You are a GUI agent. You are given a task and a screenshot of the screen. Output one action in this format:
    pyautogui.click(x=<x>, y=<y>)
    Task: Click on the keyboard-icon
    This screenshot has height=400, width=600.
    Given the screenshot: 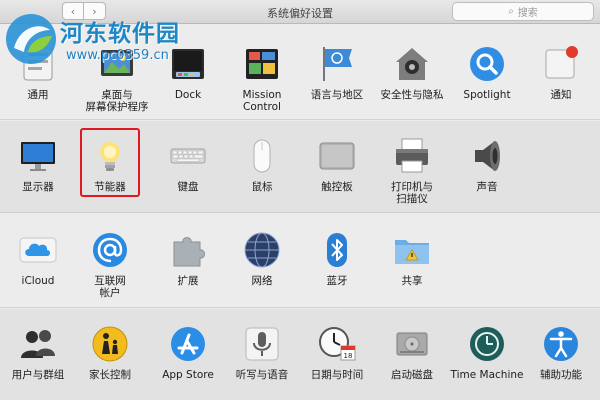 What is the action you would take?
    pyautogui.click(x=188, y=156)
    